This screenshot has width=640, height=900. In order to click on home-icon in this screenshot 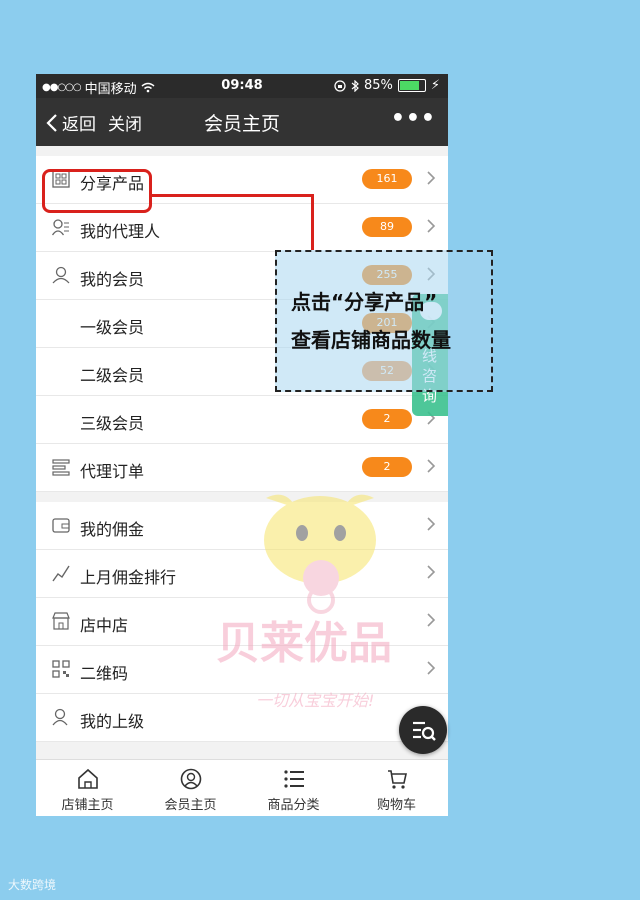, I will do `click(87, 778)`.